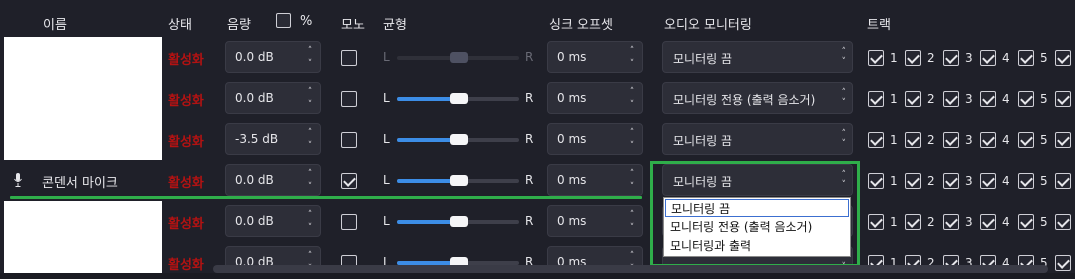  What do you see at coordinates (80, 183) in the screenshot?
I see `source-name: 콘덴서 마이크` at bounding box center [80, 183].